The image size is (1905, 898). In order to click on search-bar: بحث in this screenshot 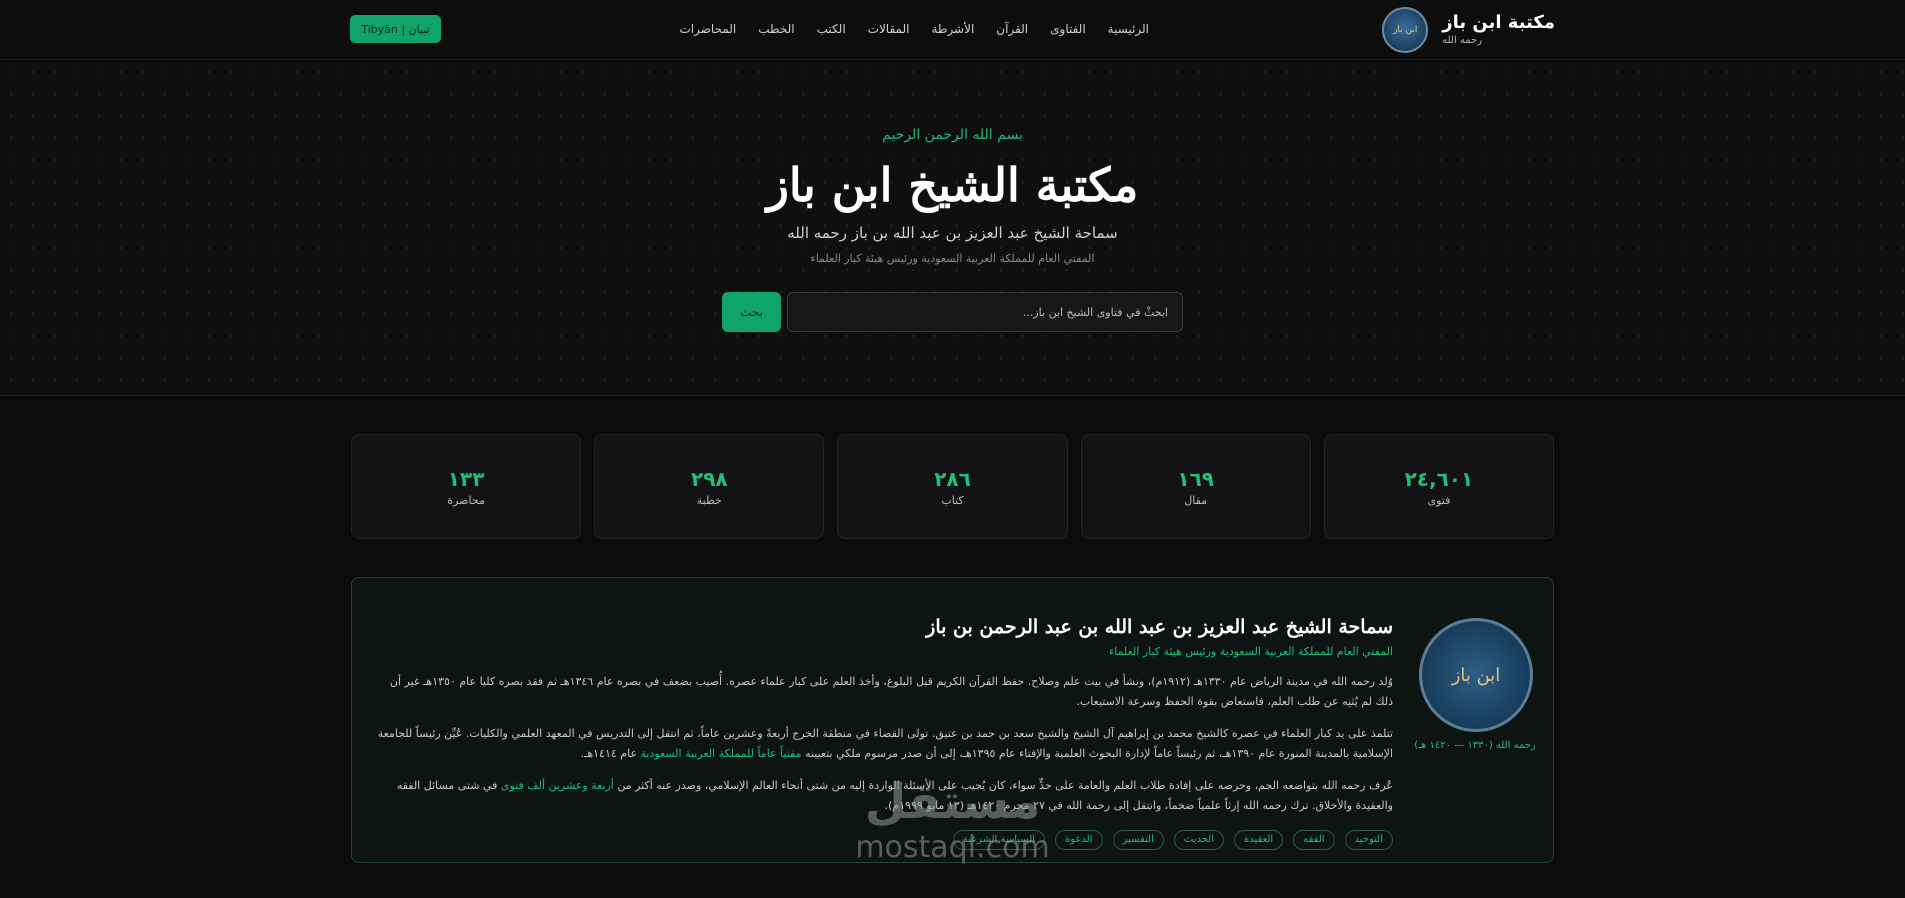, I will do `click(952, 312)`.